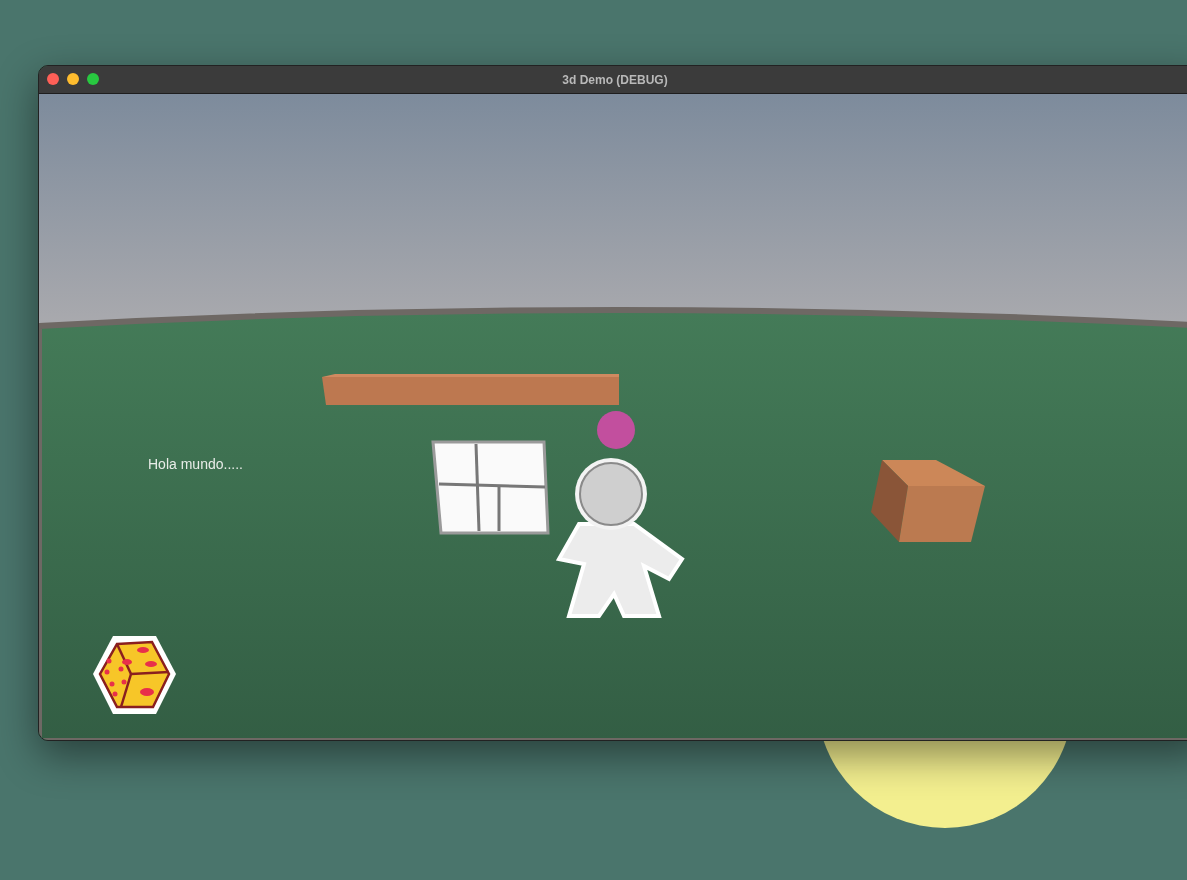  What do you see at coordinates (134, 675) in the screenshot?
I see `dice-icon` at bounding box center [134, 675].